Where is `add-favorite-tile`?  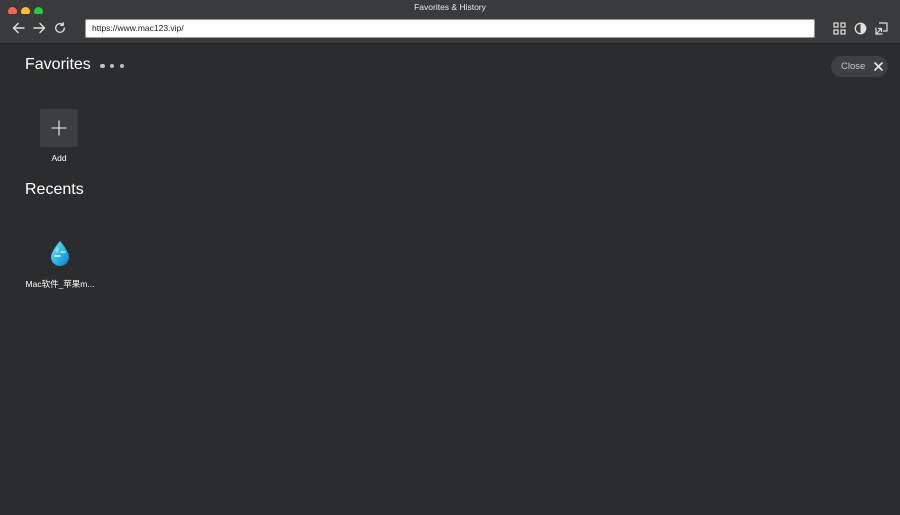
add-favorite-tile is located at coordinates (59, 128).